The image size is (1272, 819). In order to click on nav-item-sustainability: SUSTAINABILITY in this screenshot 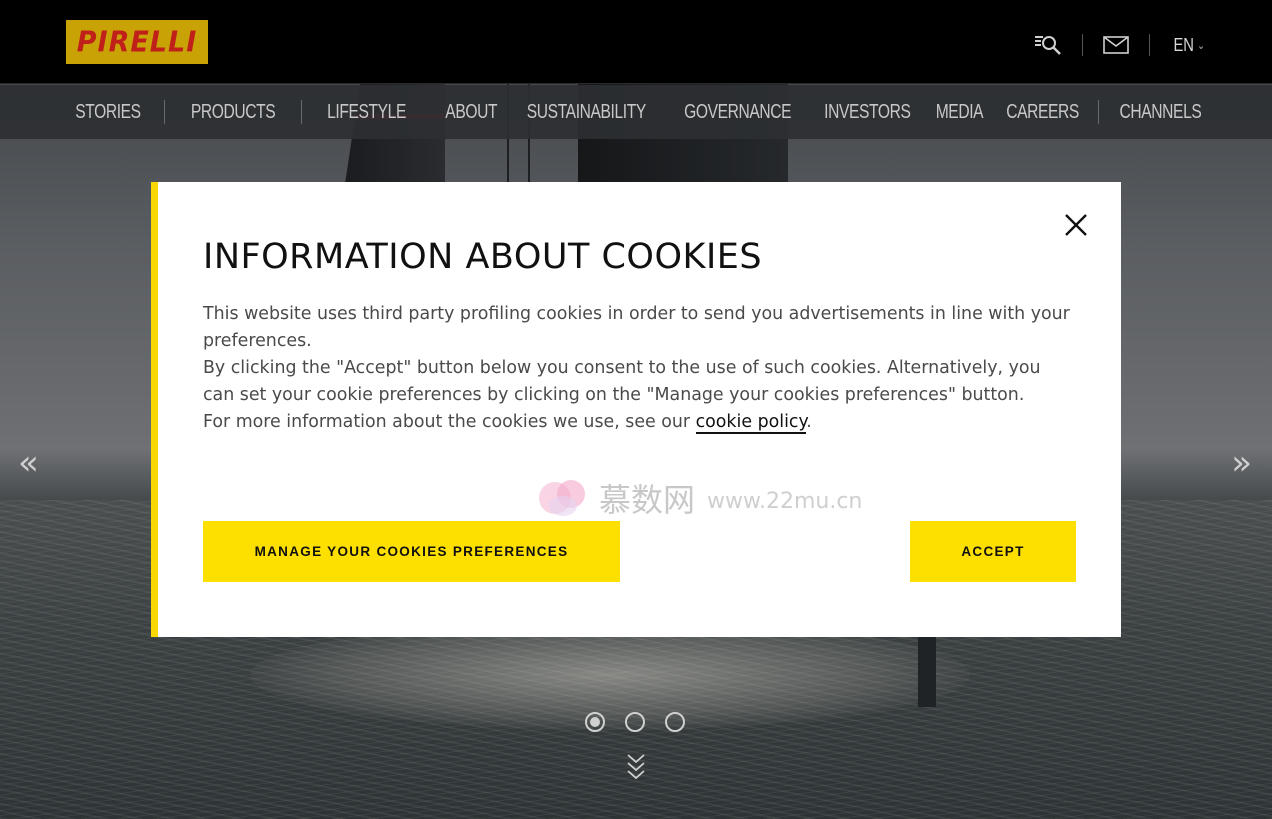, I will do `click(586, 112)`.